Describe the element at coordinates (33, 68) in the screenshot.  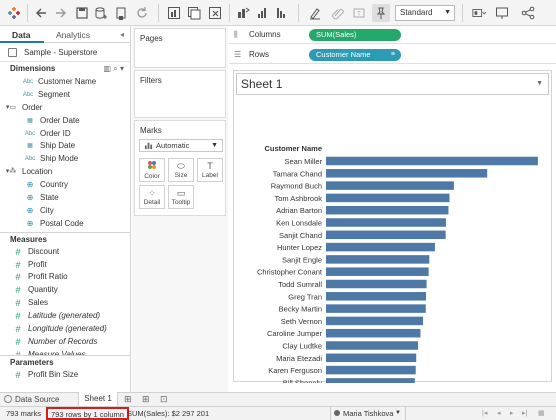
I see `dimensions-label: Dimensions` at that location.